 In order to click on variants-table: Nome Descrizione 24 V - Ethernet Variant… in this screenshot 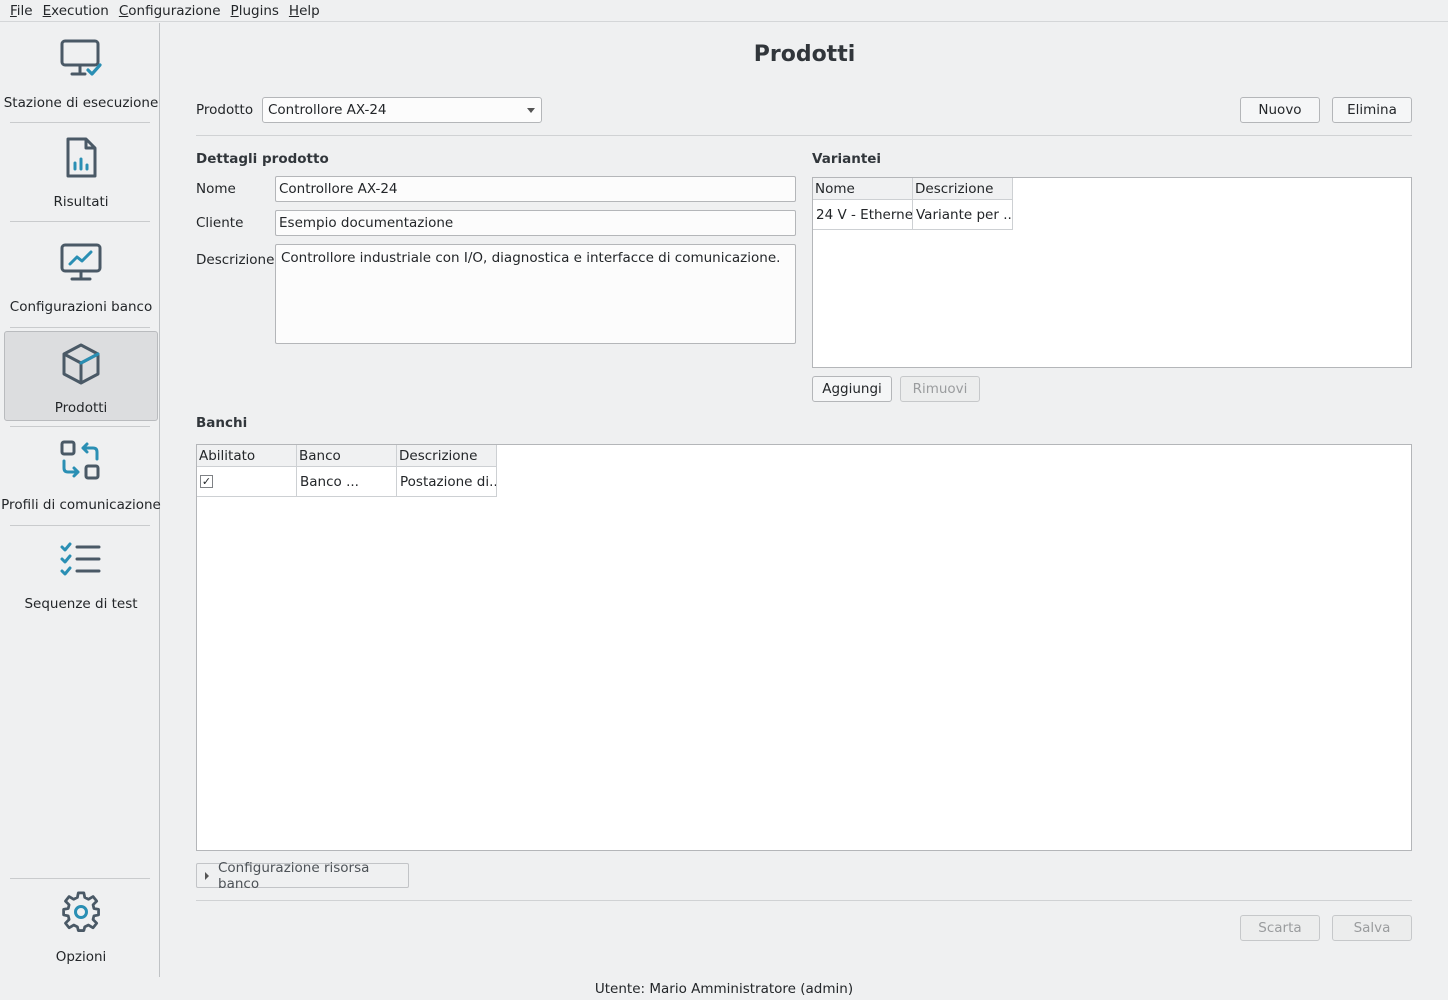, I will do `click(1112, 272)`.